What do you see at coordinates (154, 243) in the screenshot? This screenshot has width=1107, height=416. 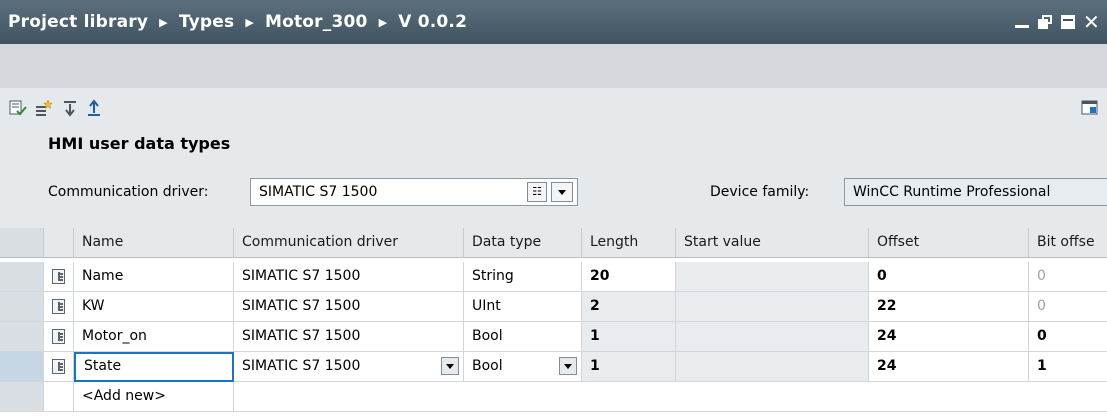 I see `column-header-name: Name` at bounding box center [154, 243].